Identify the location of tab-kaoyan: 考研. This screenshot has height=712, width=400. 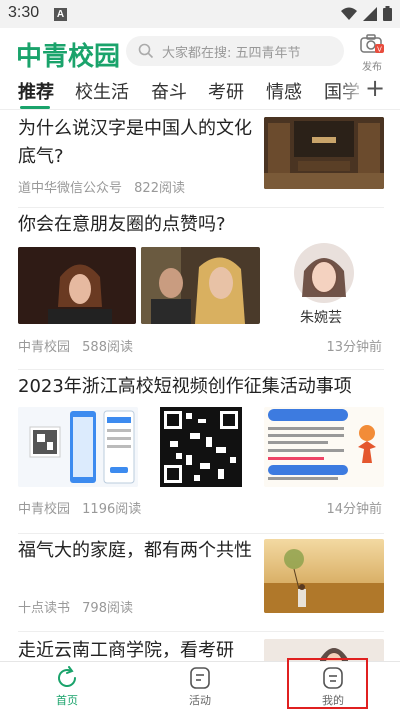
(226, 91).